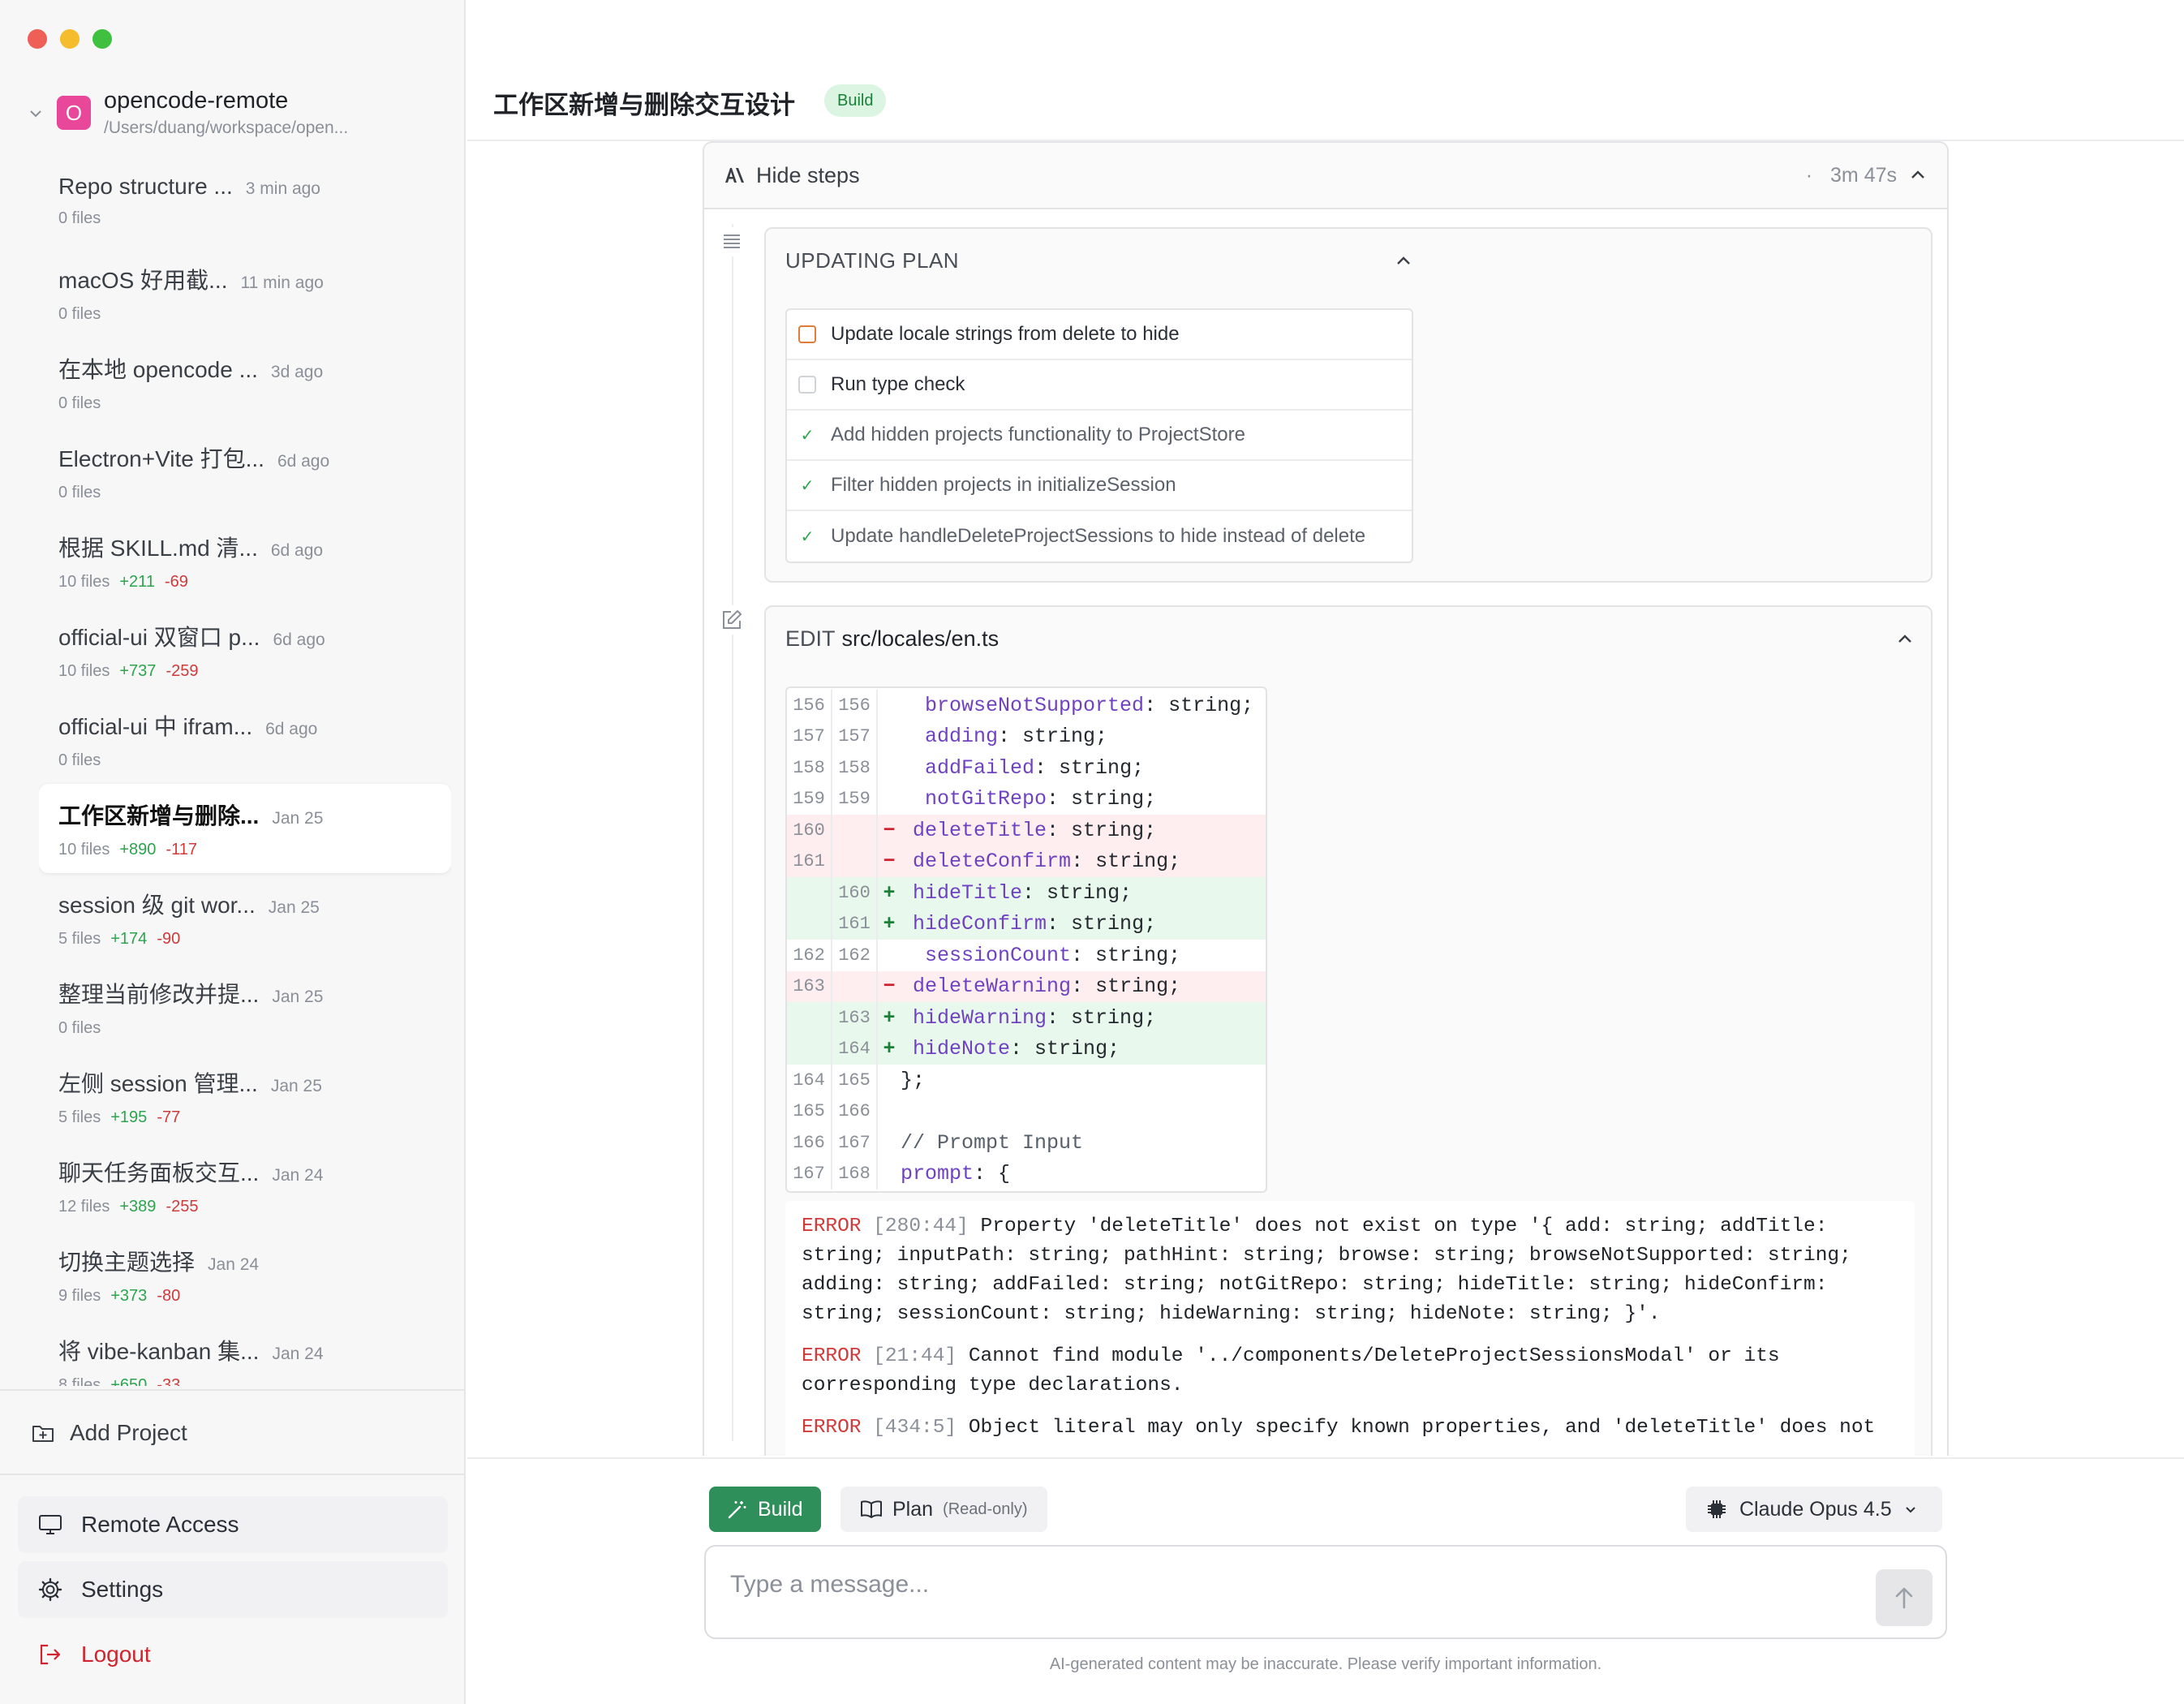 This screenshot has height=1704, width=2184. Describe the element at coordinates (810, 830) in the screenshot. I see `old-line-number: 160` at that location.